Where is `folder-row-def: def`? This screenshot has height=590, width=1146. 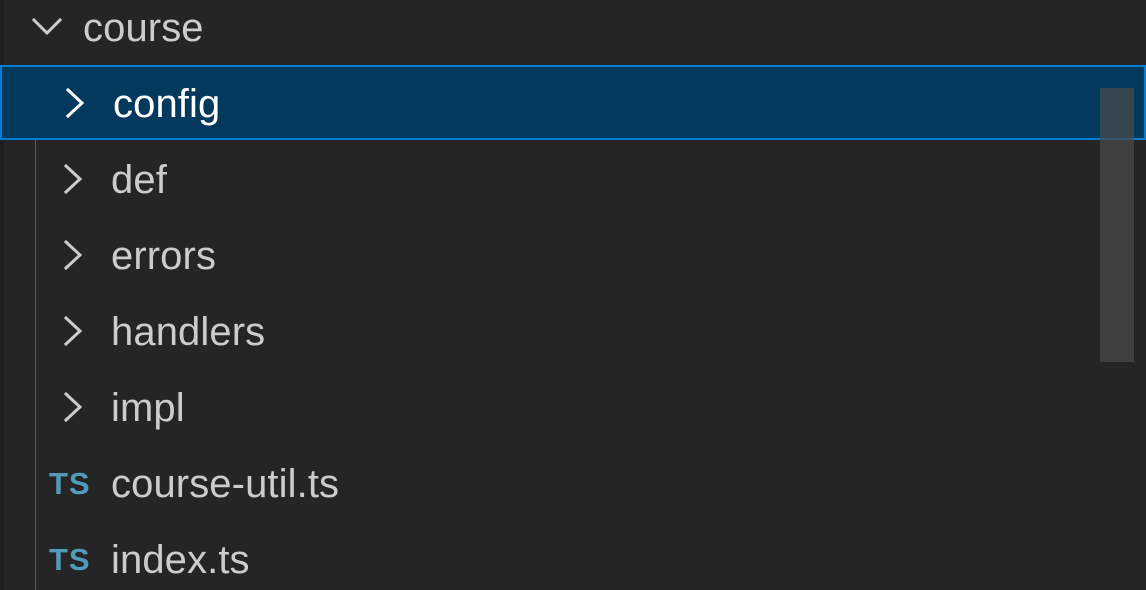
folder-row-def: def is located at coordinates (573, 179).